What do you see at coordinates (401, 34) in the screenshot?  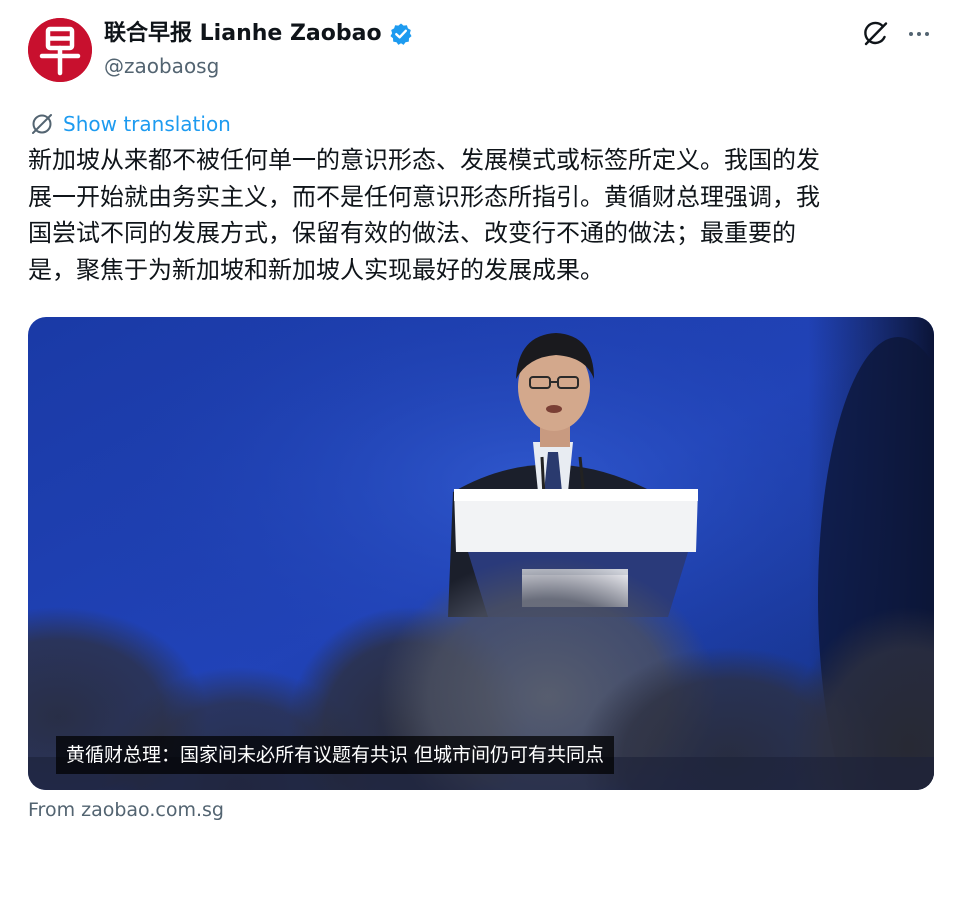 I see `verified-badge-icon` at bounding box center [401, 34].